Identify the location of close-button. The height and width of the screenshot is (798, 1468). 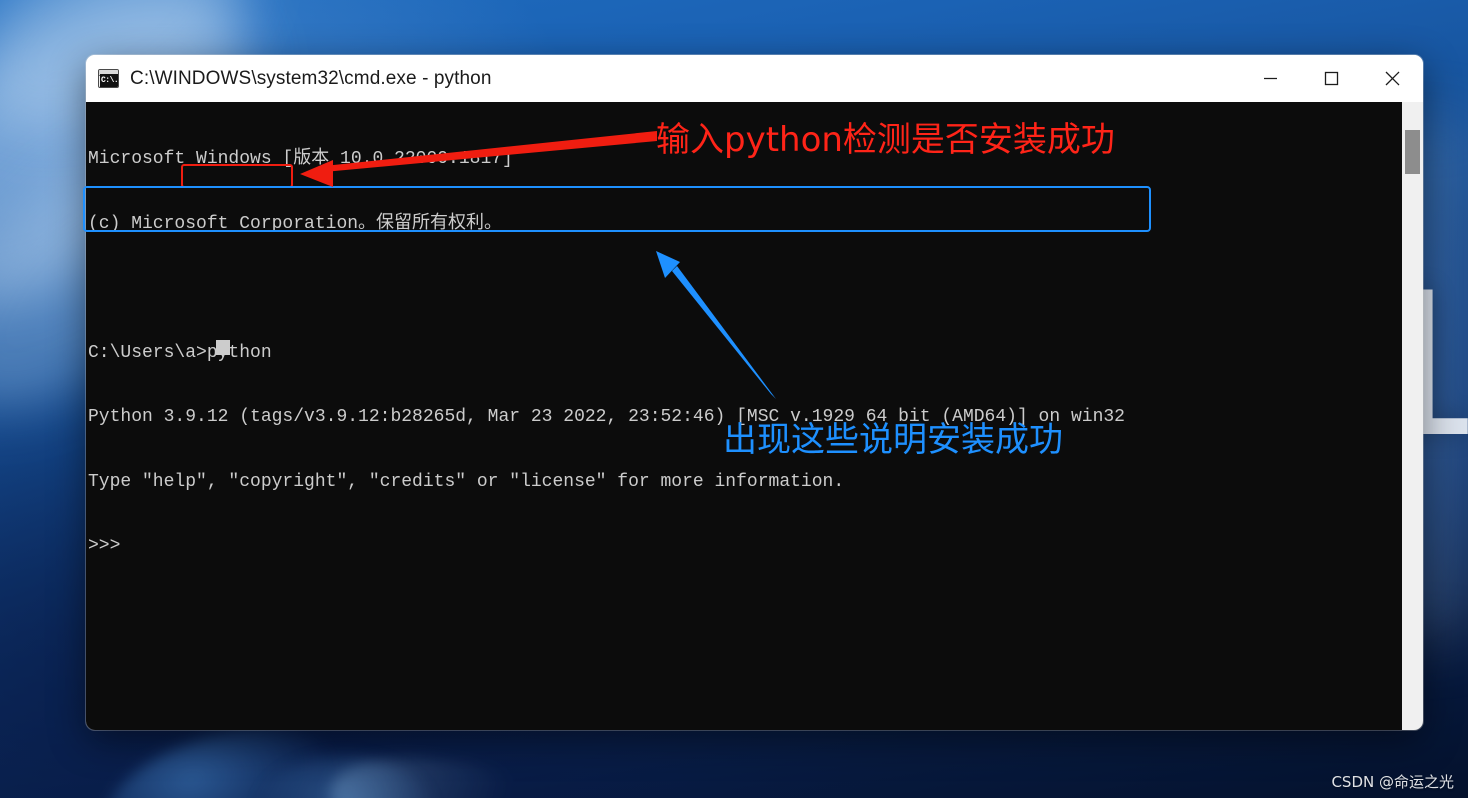
(1392, 78).